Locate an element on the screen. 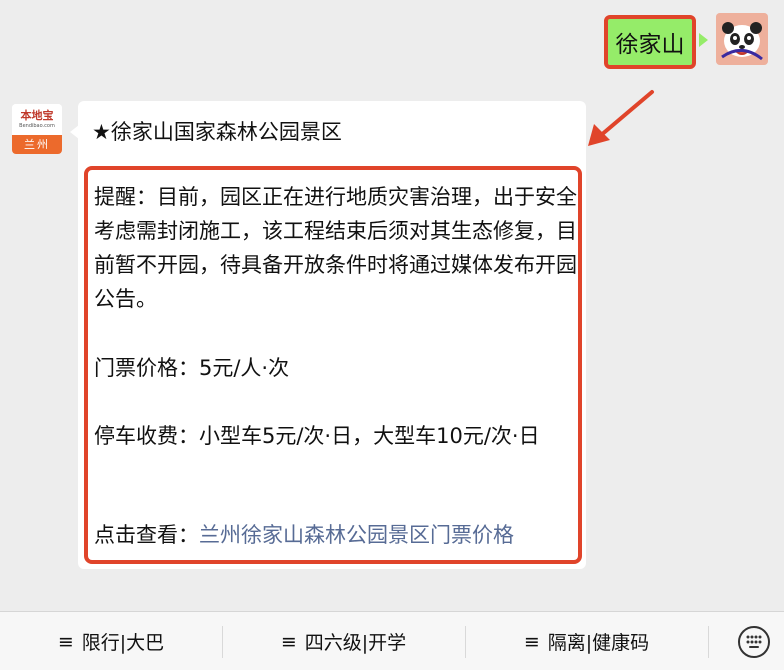  bottom-menu-bar: ≡ 限行|大巴 ≡ 四六级|开学 ≡ 隔离|健康码 is located at coordinates (392, 640).